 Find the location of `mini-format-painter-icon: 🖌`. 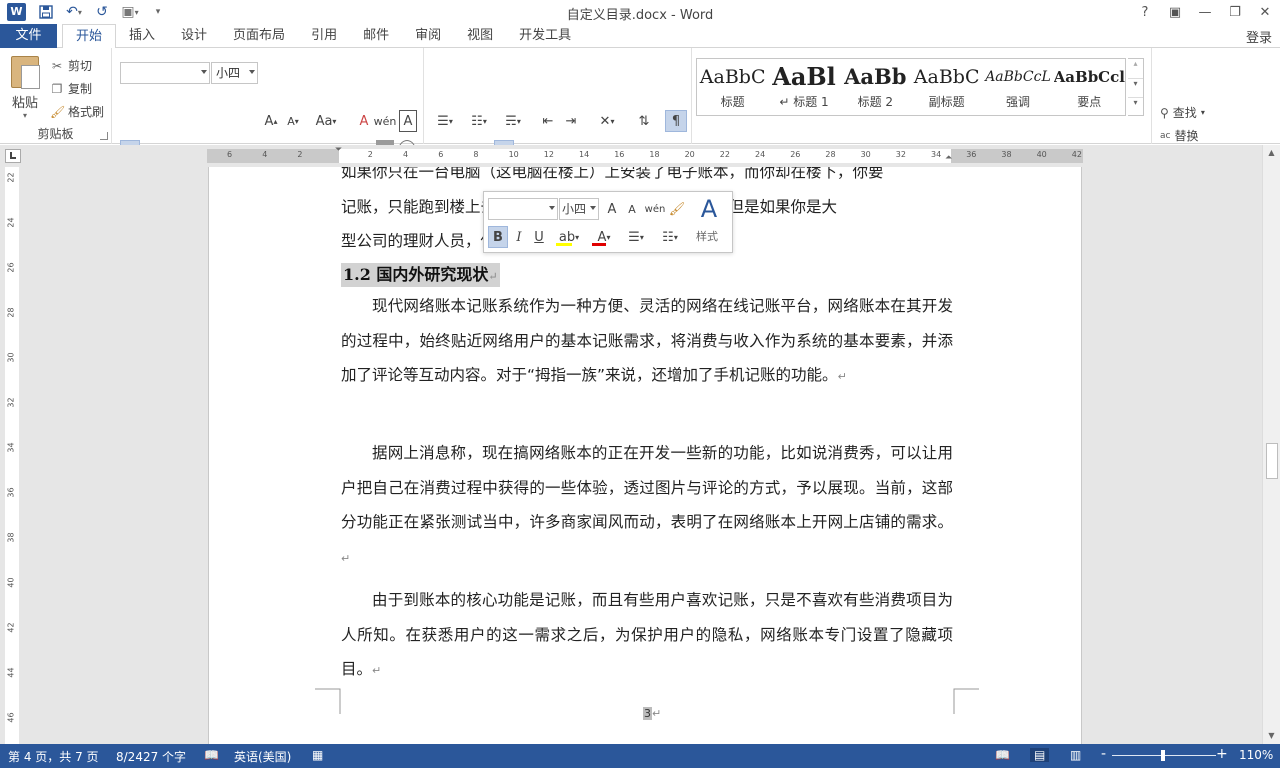

mini-format-painter-icon: 🖌 is located at coordinates (677, 209).